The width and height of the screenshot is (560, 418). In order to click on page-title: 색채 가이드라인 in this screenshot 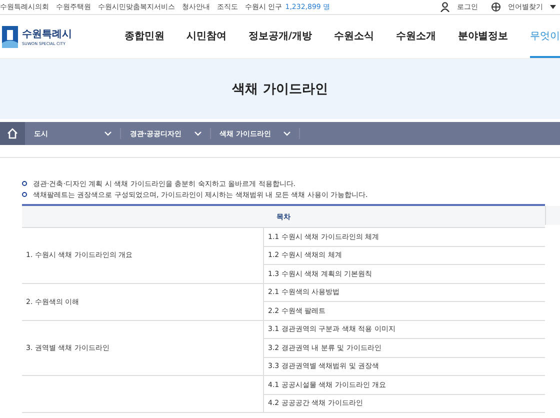, I will do `click(280, 89)`.